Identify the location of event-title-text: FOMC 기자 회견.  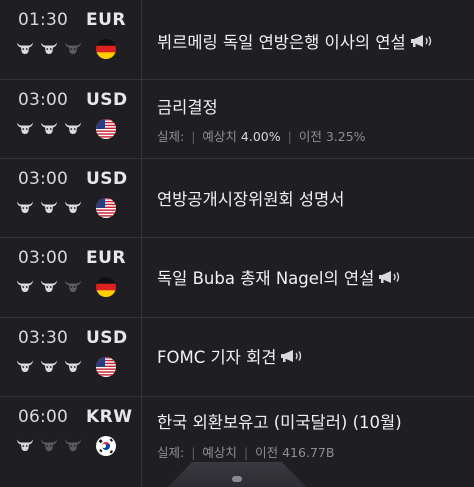
(217, 357).